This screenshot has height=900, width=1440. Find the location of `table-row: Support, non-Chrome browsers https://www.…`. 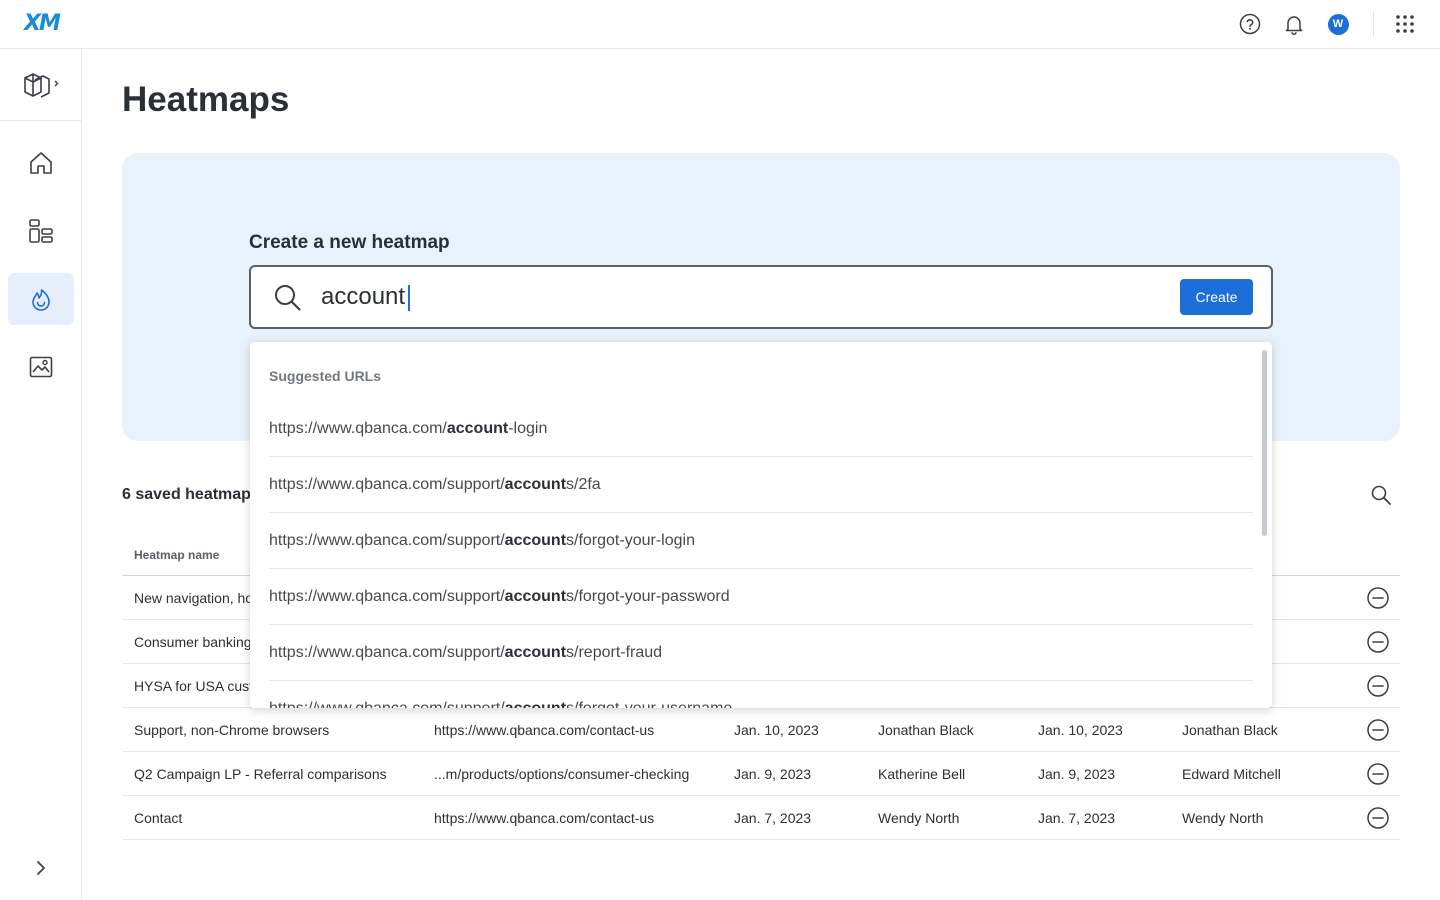

table-row: Support, non-Chrome browsers https://www.… is located at coordinates (761, 730).